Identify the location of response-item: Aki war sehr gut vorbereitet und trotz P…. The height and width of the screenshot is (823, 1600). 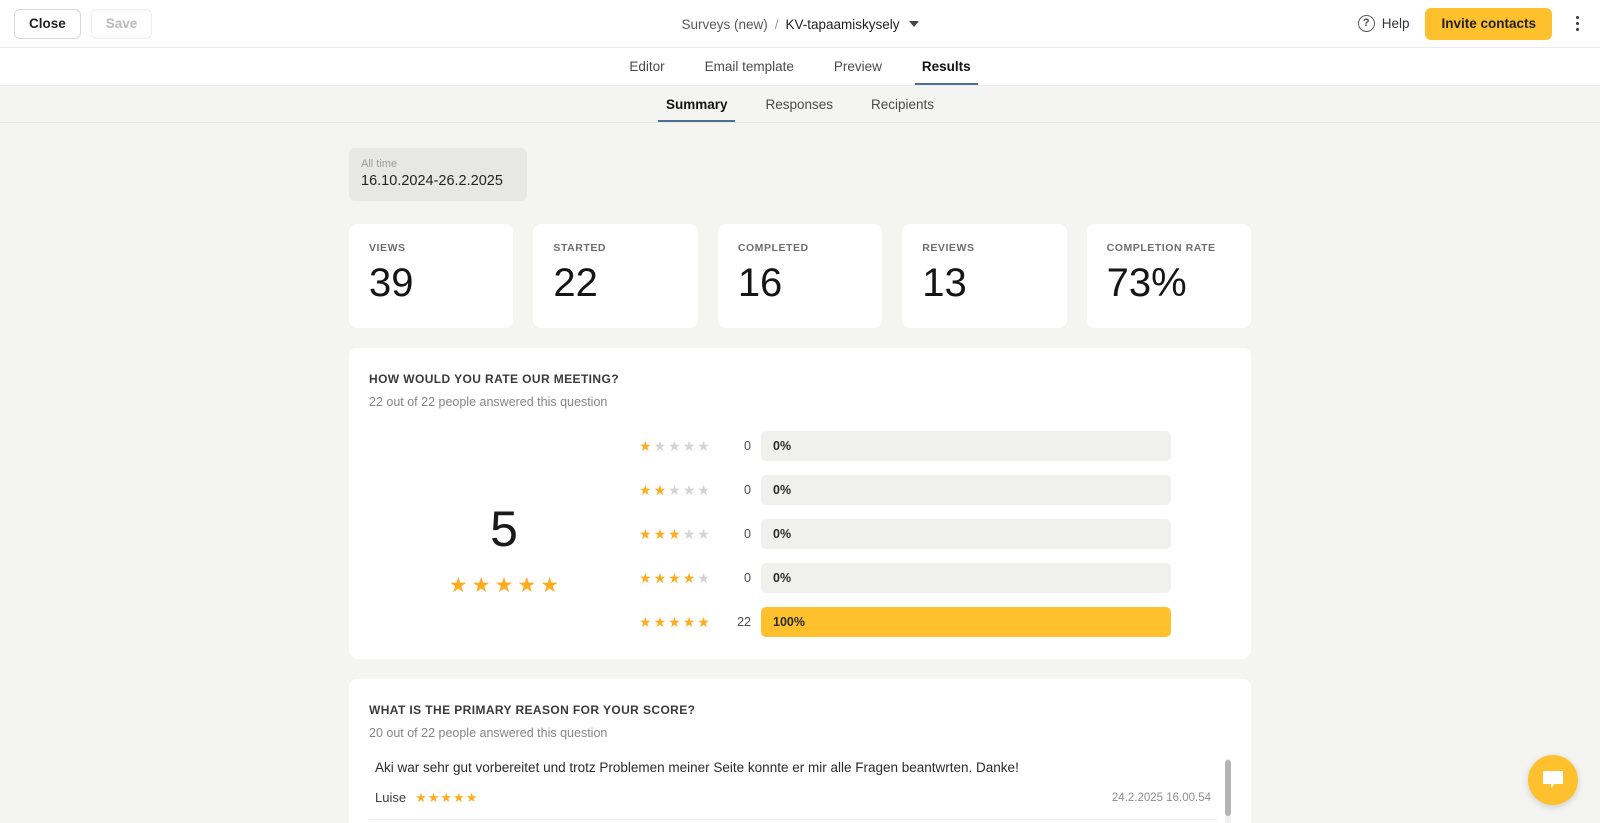
(793, 789).